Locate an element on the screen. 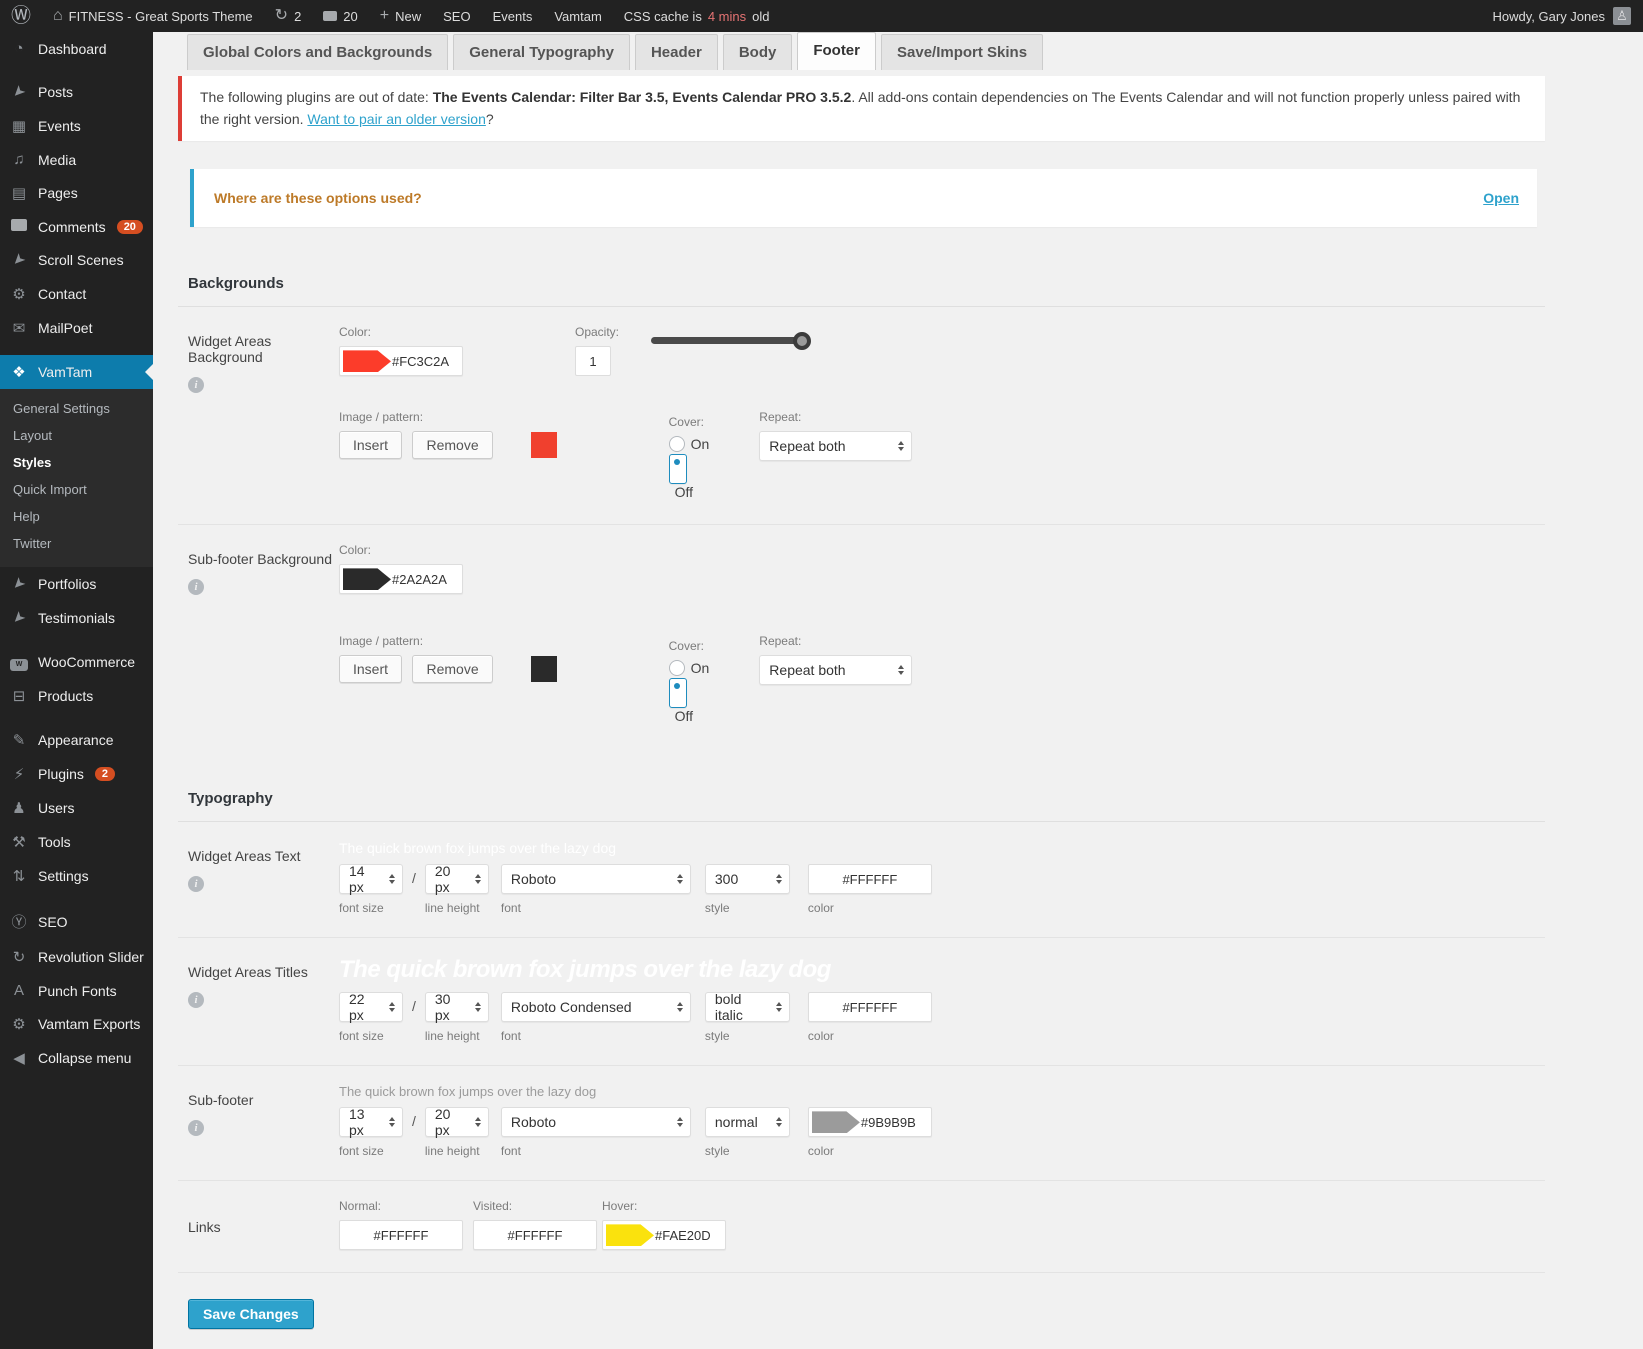 This screenshot has width=1643, height=1349. sidebar-item-portfolios: ➤ Portfolios is located at coordinates (76, 584).